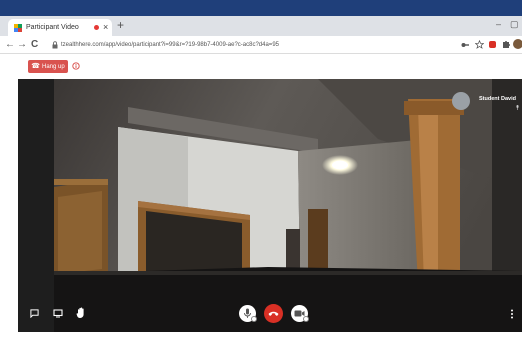 Image resolution: width=522 pixels, height=343 pixels. What do you see at coordinates (512, 314) in the screenshot?
I see `more-options-icon` at bounding box center [512, 314].